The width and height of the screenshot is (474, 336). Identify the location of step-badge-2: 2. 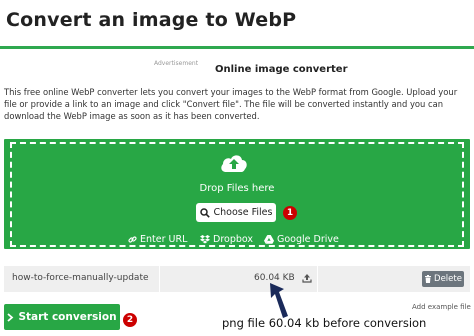
(130, 320).